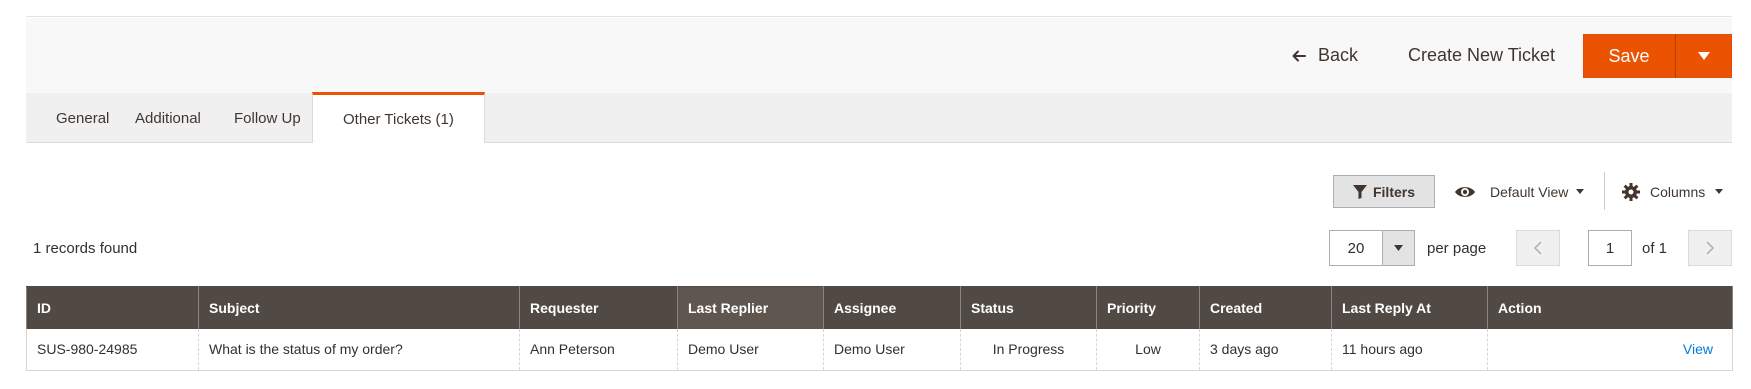 The image size is (1751, 389). Describe the element at coordinates (1338, 55) in the screenshot. I see `back-label: Back` at that location.